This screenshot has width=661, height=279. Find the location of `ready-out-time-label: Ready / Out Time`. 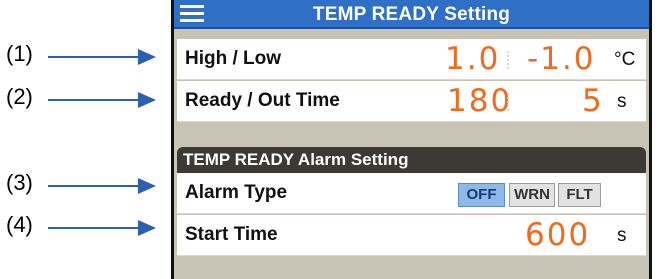

ready-out-time-label: Ready / Out Time is located at coordinates (262, 100).